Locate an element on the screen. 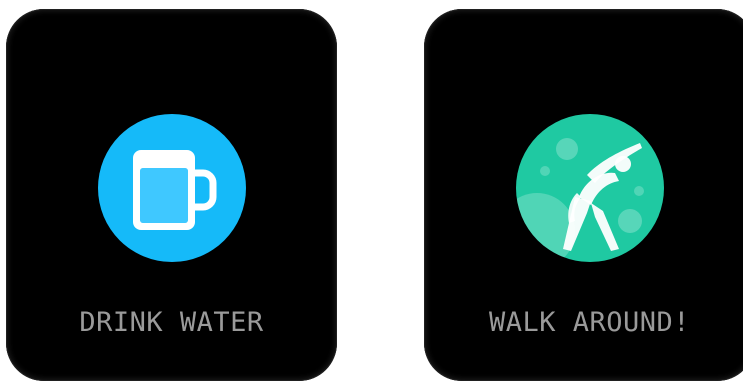 This screenshot has height=387, width=743. reminder-label: WALK AROUND! is located at coordinates (589, 322).